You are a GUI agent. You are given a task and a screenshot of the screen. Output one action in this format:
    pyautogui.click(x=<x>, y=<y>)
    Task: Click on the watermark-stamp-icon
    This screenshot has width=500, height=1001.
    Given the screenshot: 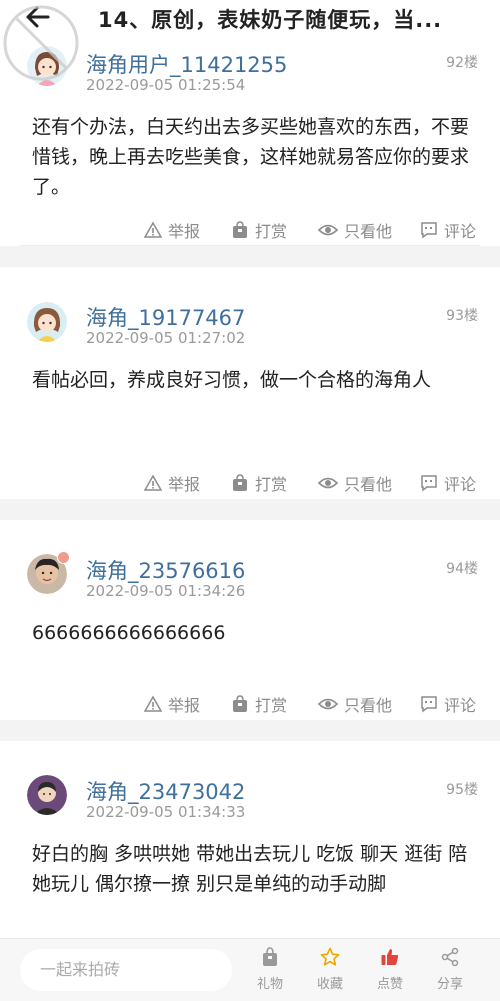 What is the action you would take?
    pyautogui.click(x=41, y=43)
    